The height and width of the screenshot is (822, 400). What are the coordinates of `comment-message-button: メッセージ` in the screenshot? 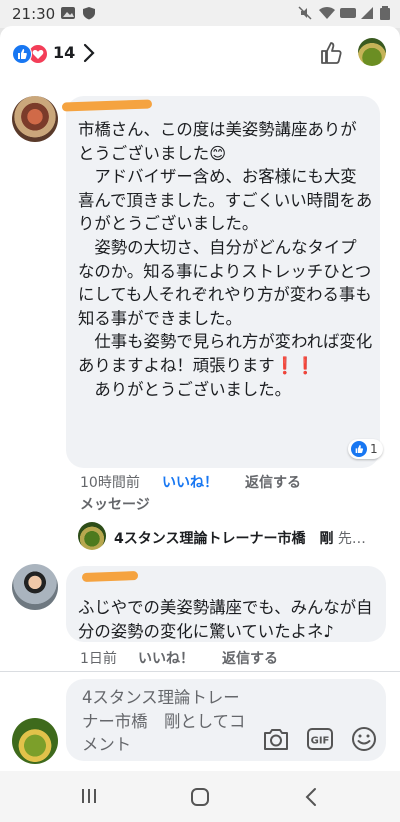 It's located at (115, 504).